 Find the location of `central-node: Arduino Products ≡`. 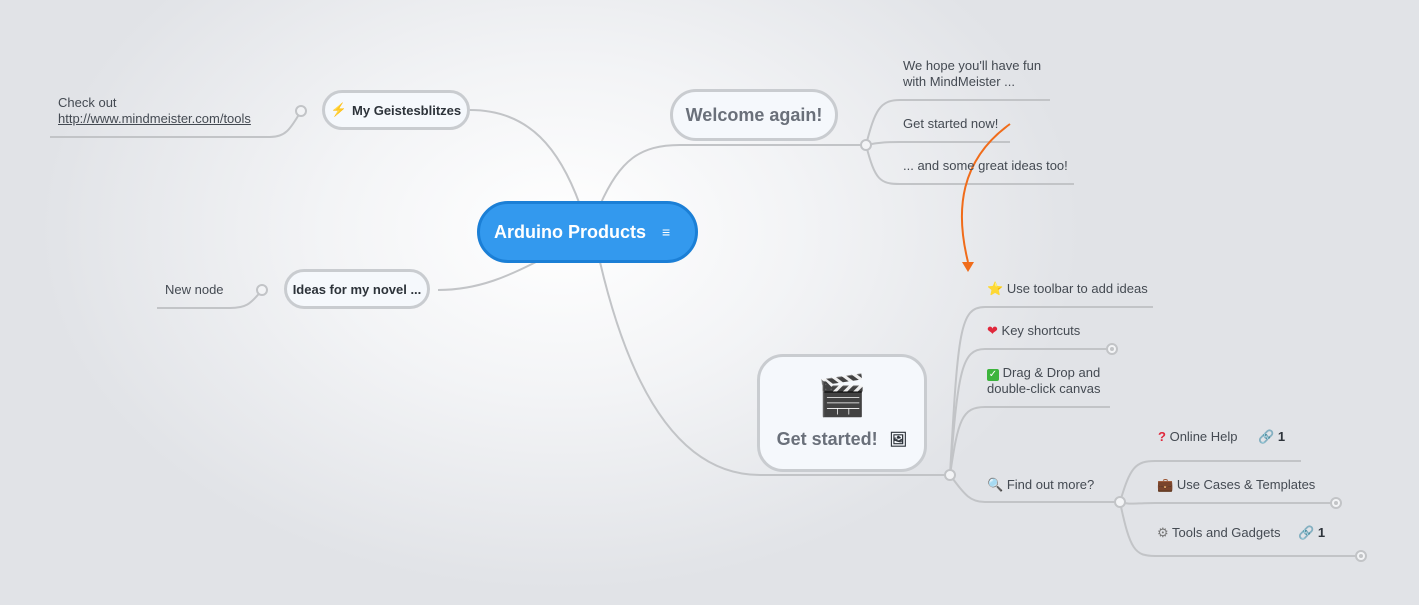

central-node: Arduino Products ≡ is located at coordinates (587, 232).